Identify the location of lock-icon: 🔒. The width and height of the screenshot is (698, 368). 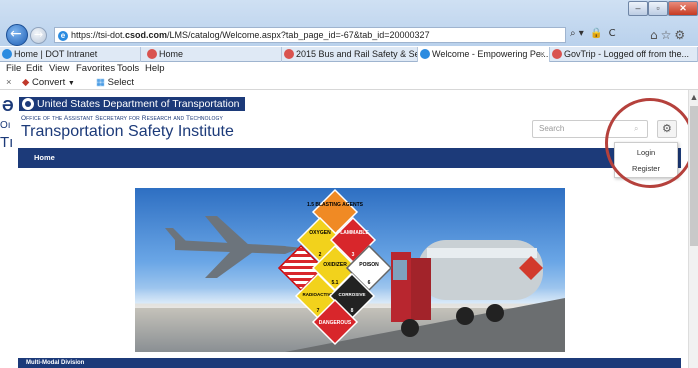
(596, 33).